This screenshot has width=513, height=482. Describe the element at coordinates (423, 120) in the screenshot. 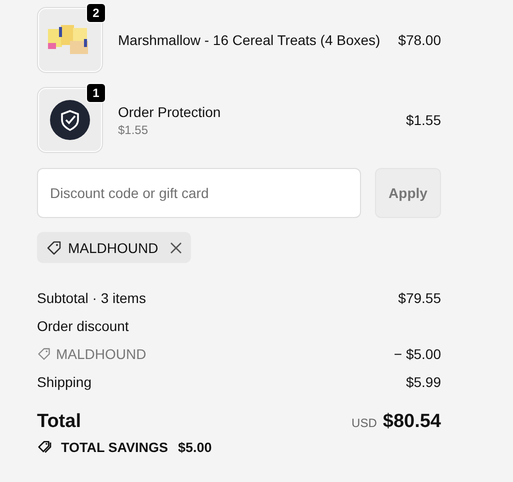

I see `item-price: $1.55` at that location.